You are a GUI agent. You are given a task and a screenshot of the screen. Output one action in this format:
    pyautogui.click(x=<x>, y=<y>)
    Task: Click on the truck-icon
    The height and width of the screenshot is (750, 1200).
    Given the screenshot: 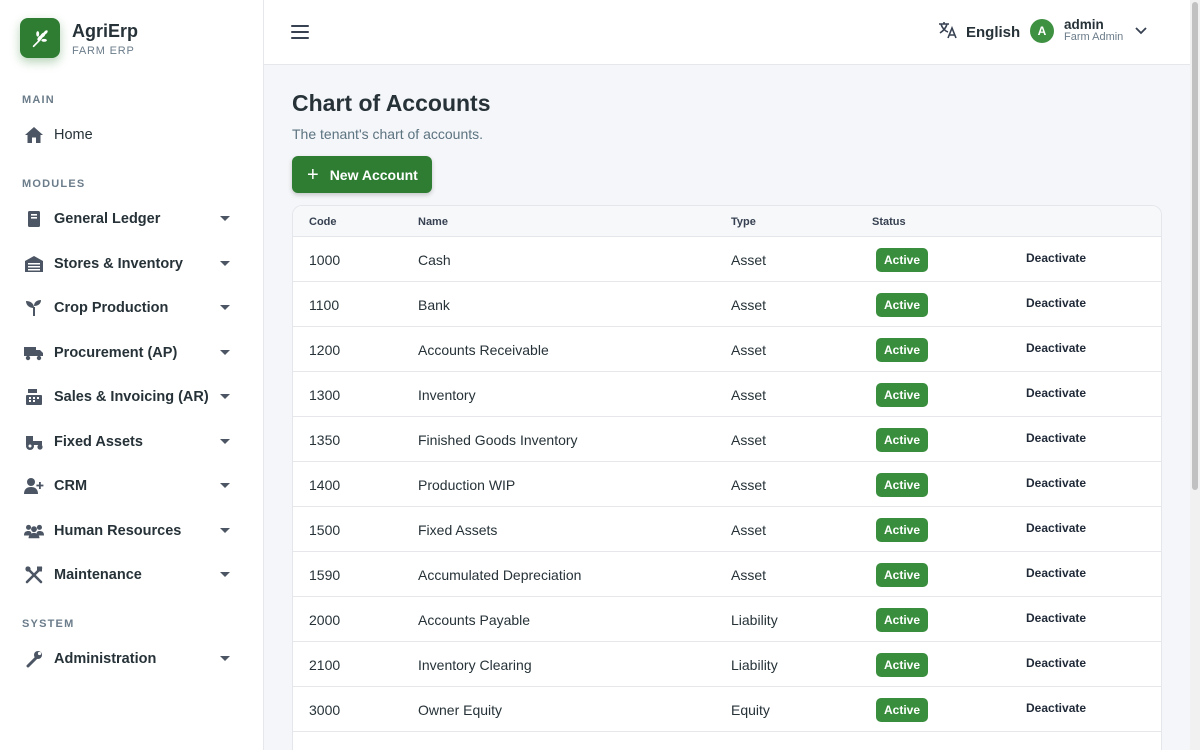 What is the action you would take?
    pyautogui.click(x=34, y=353)
    